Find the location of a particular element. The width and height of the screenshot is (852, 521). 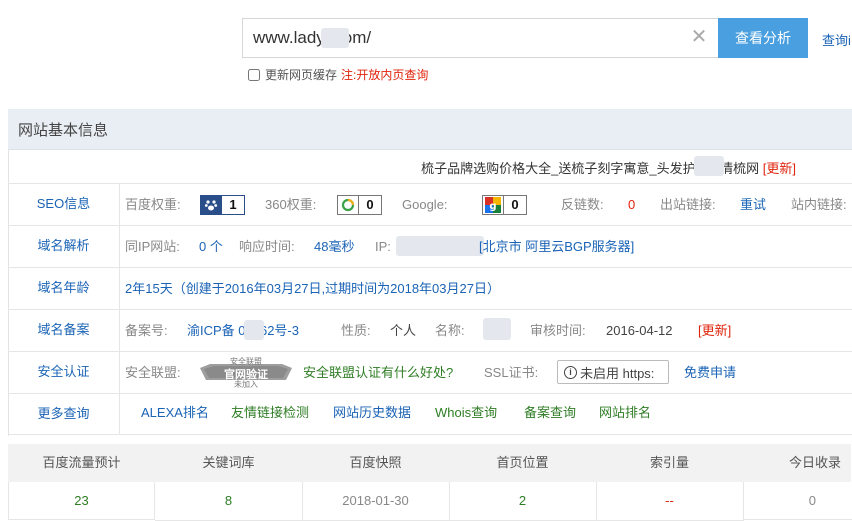

domain-age-value: 2年15天（创建于2016年03月27日,过期时间为2018年03月27日） is located at coordinates (312, 288).